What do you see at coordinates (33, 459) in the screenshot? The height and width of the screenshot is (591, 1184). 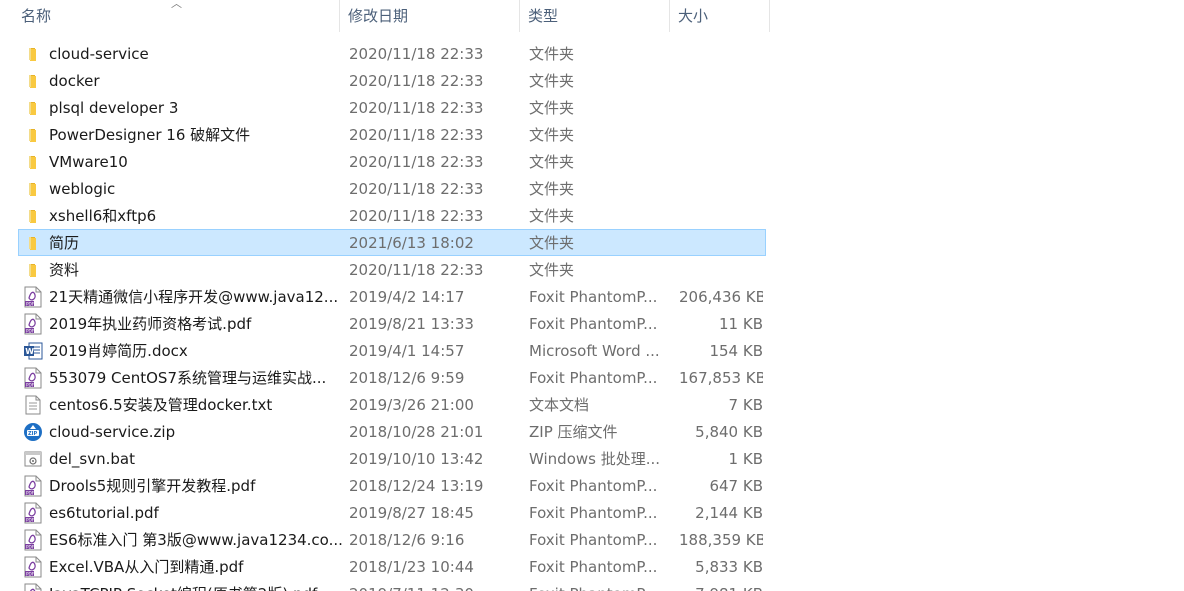 I see `batch-file-icon` at bounding box center [33, 459].